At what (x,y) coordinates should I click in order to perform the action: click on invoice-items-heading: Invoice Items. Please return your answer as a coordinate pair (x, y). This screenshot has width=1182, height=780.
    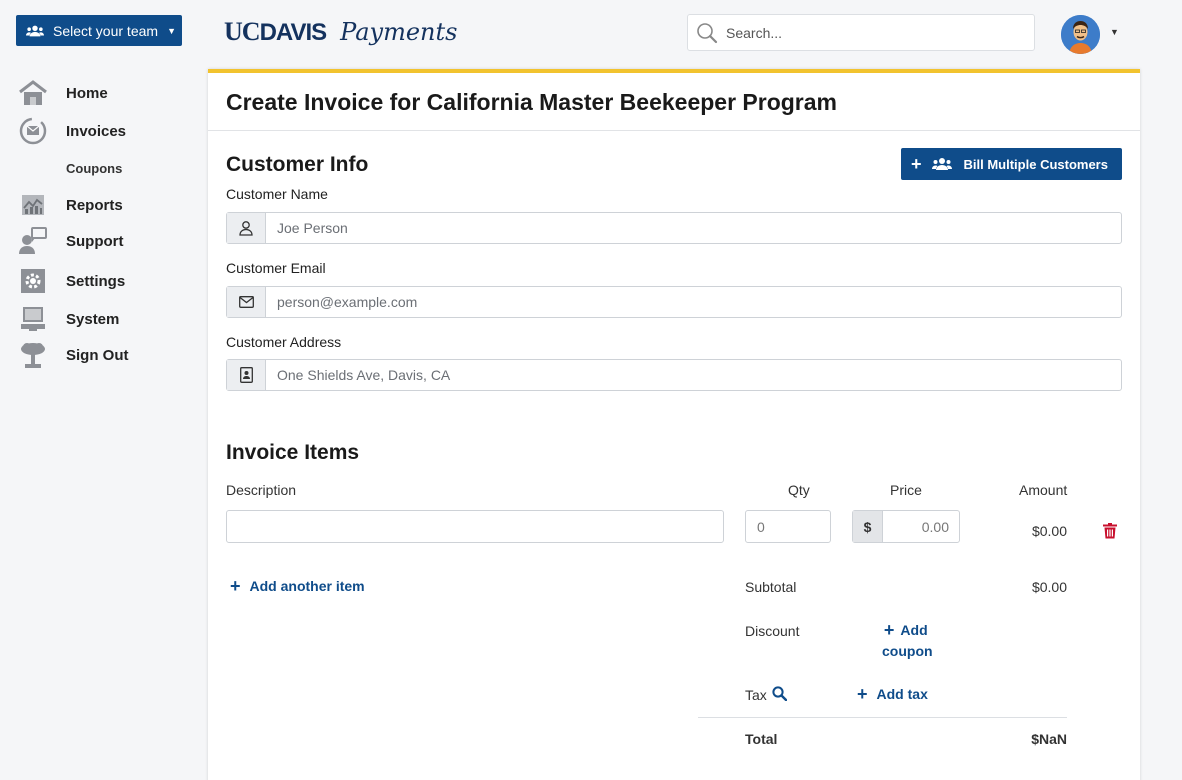
    Looking at the image, I should click on (293, 452).